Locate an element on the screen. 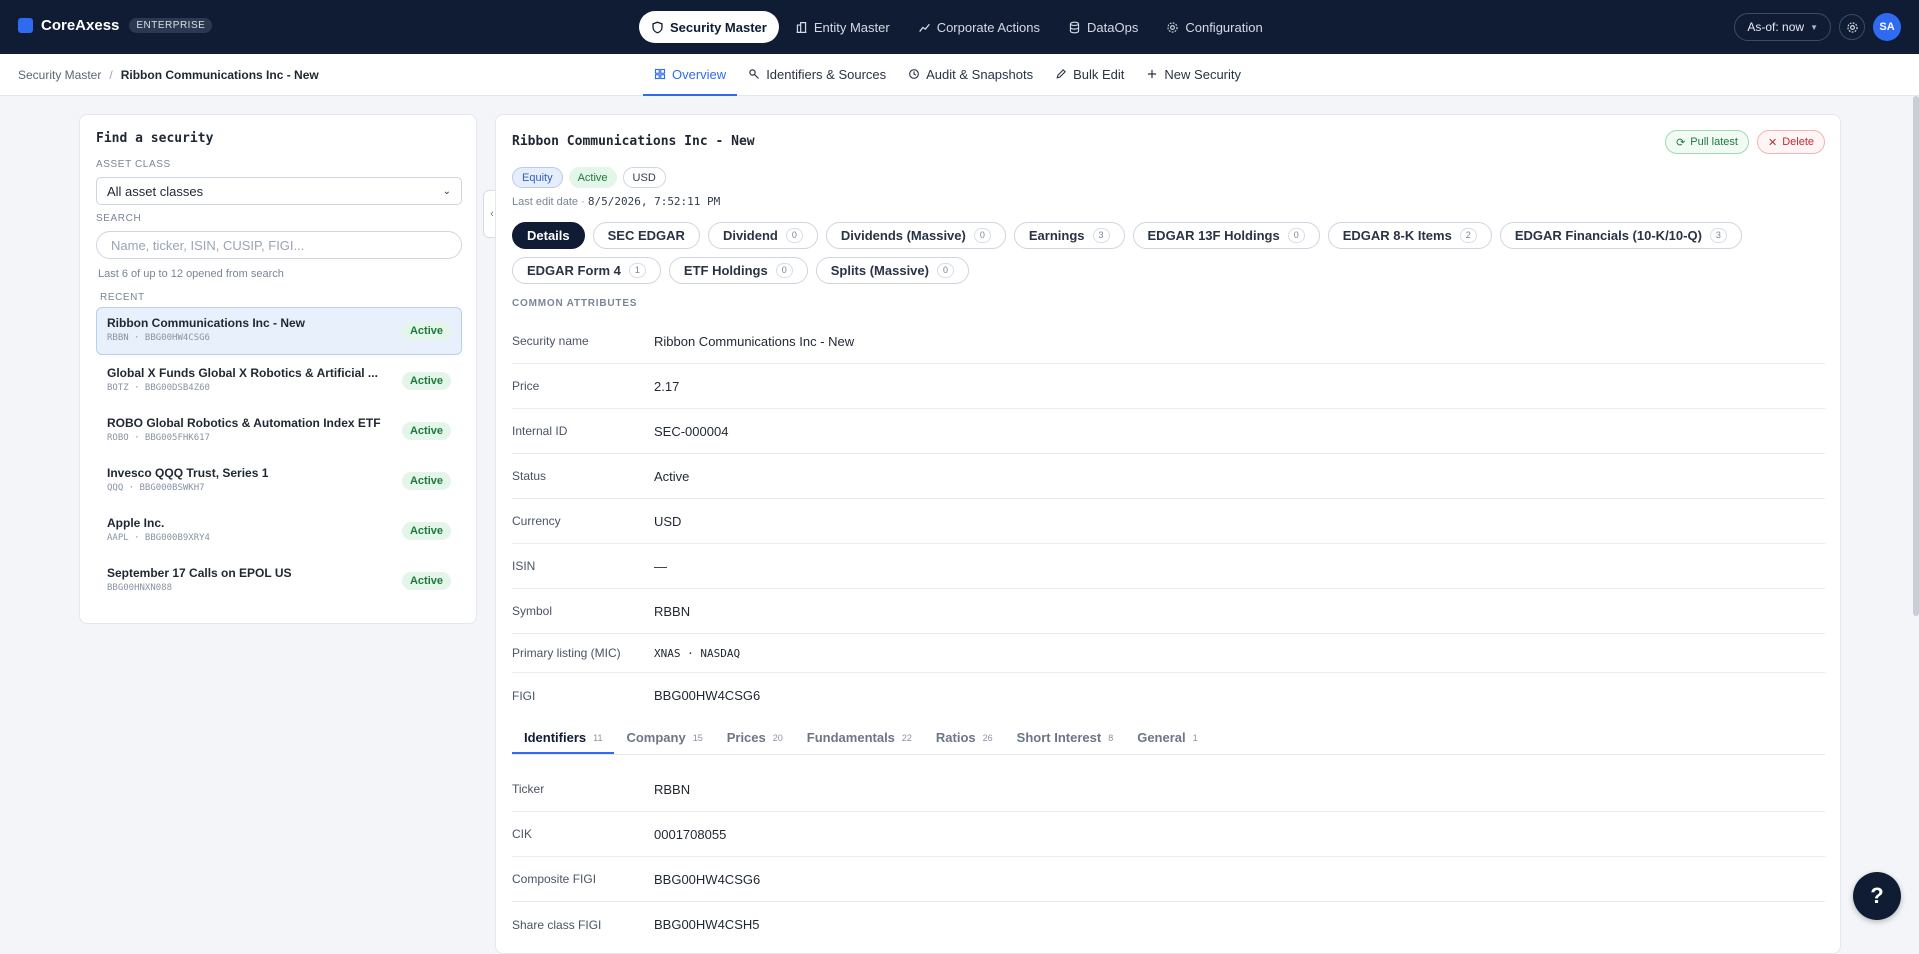 Image resolution: width=1919 pixels, height=954 pixels. chevron-down-icon: ⌄ is located at coordinates (446, 191).